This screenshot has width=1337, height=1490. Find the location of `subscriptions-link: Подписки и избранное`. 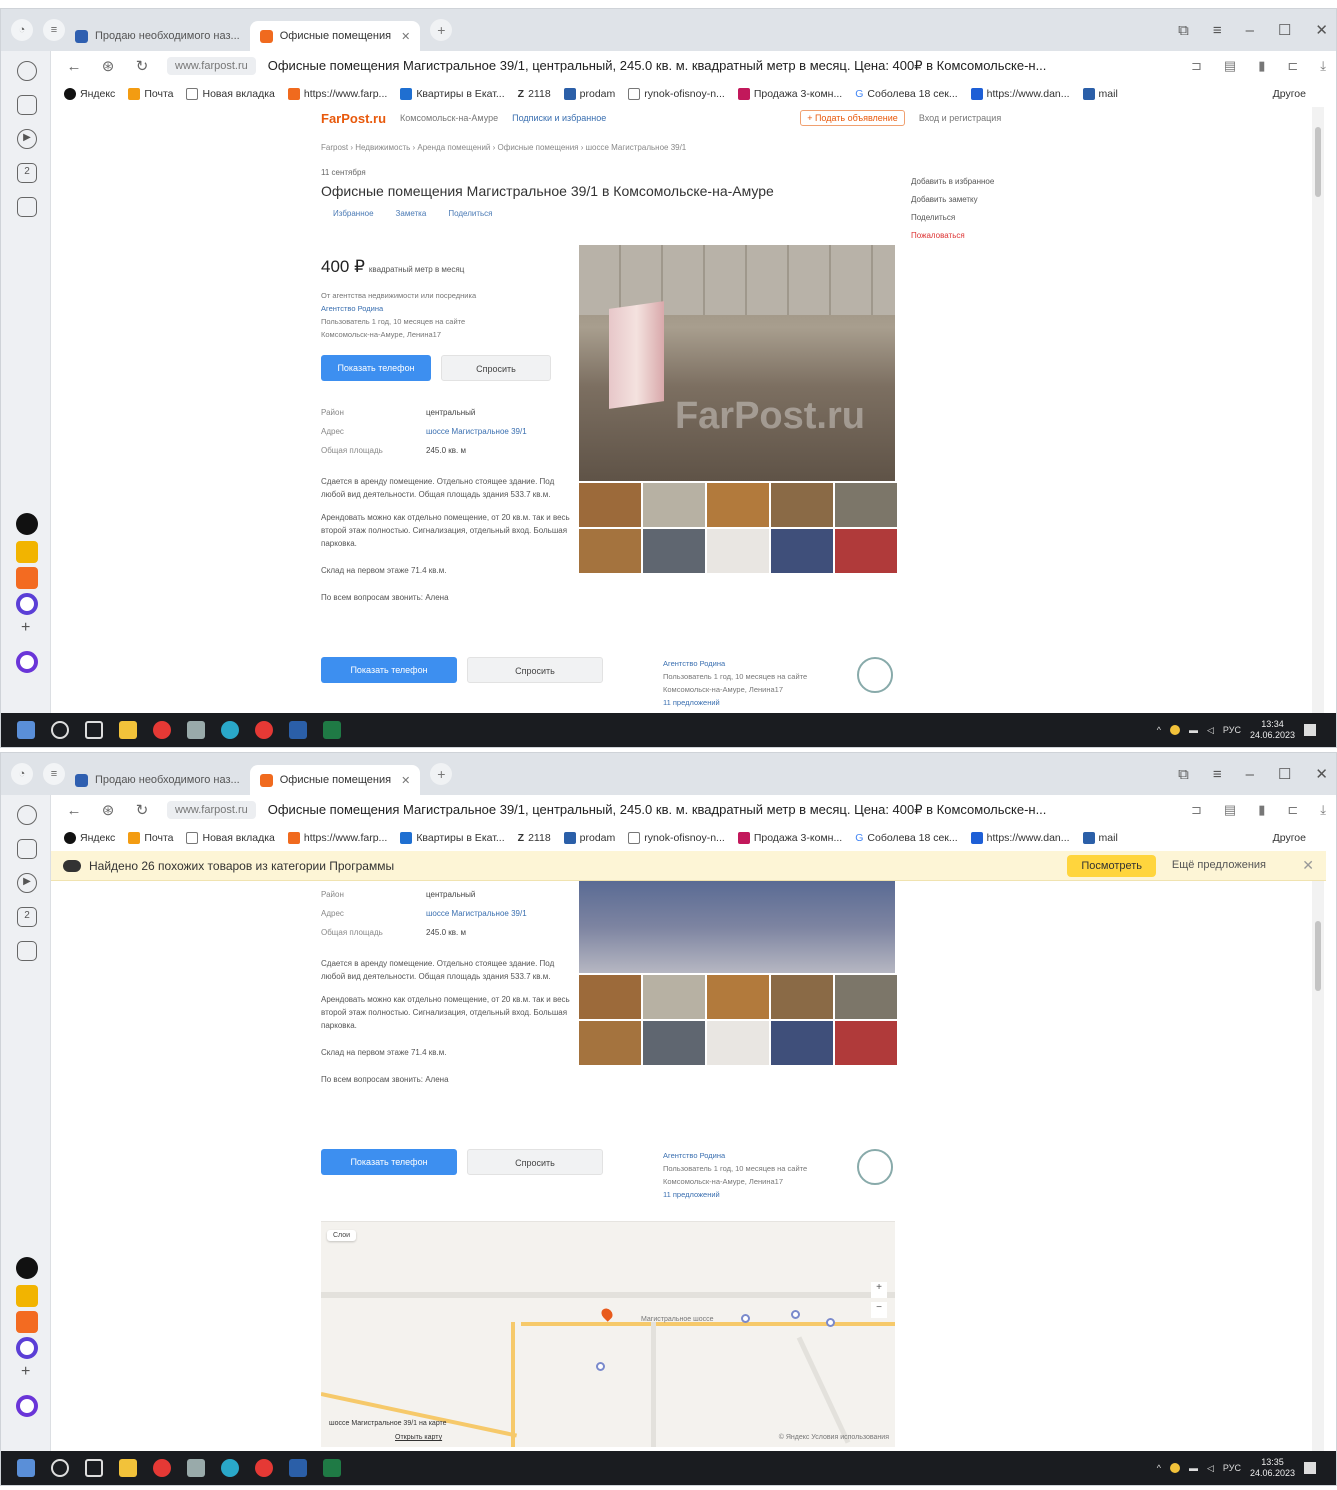

subscriptions-link: Подписки и избранное is located at coordinates (559, 118).